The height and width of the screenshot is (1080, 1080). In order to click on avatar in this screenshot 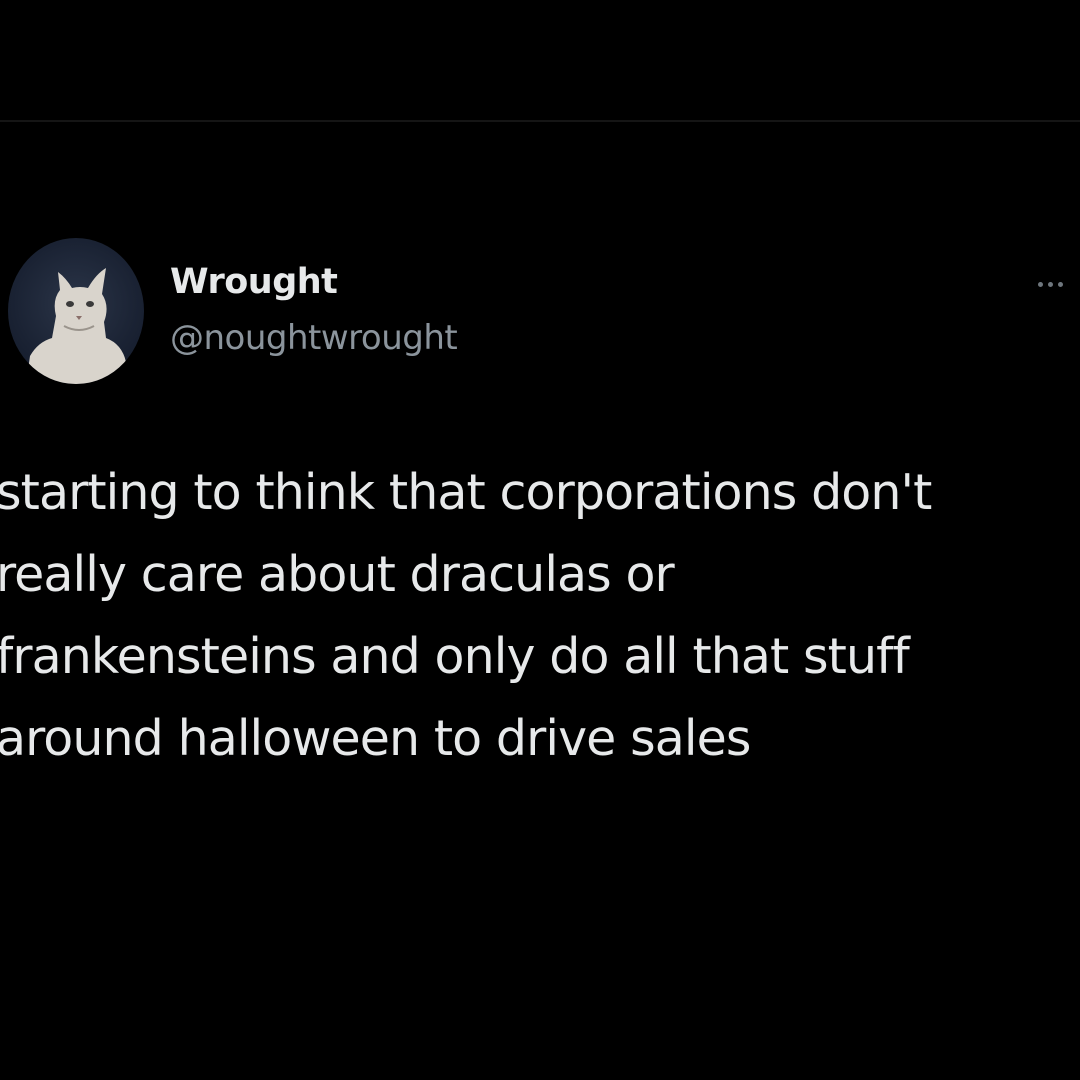, I will do `click(76, 311)`.